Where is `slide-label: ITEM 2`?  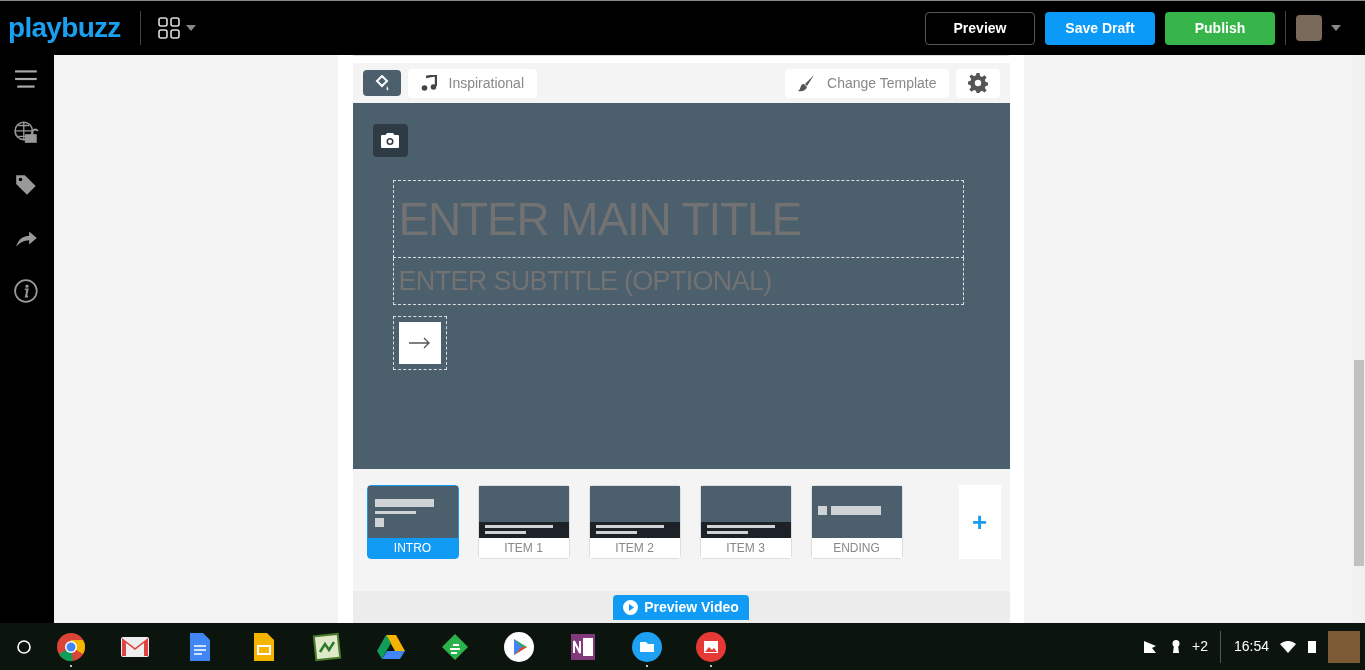 slide-label: ITEM 2 is located at coordinates (634, 548).